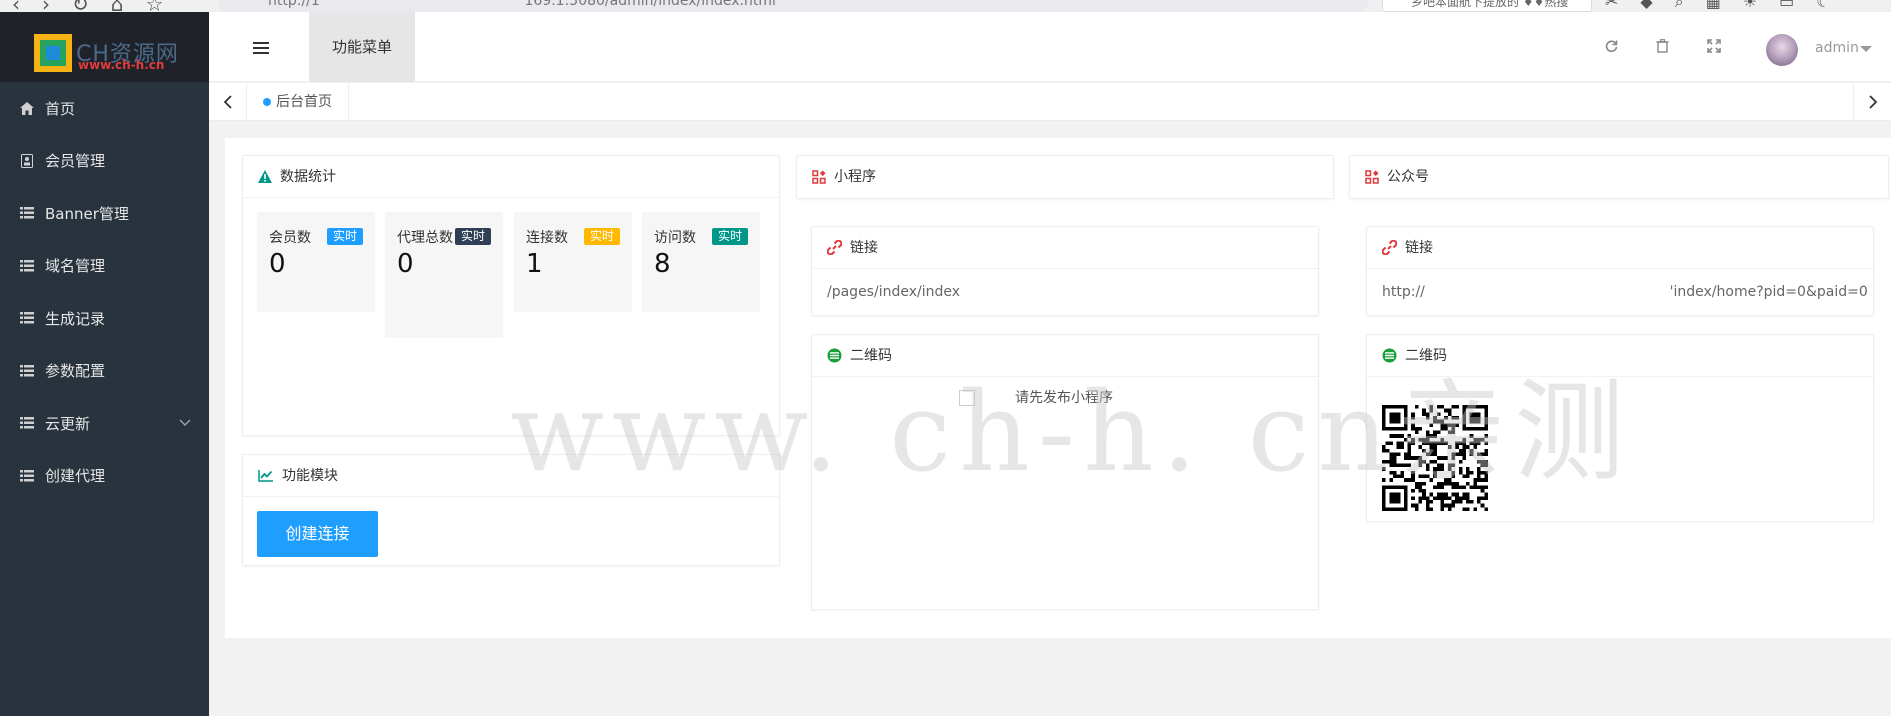  I want to click on caret-down-icon, so click(1866, 49).